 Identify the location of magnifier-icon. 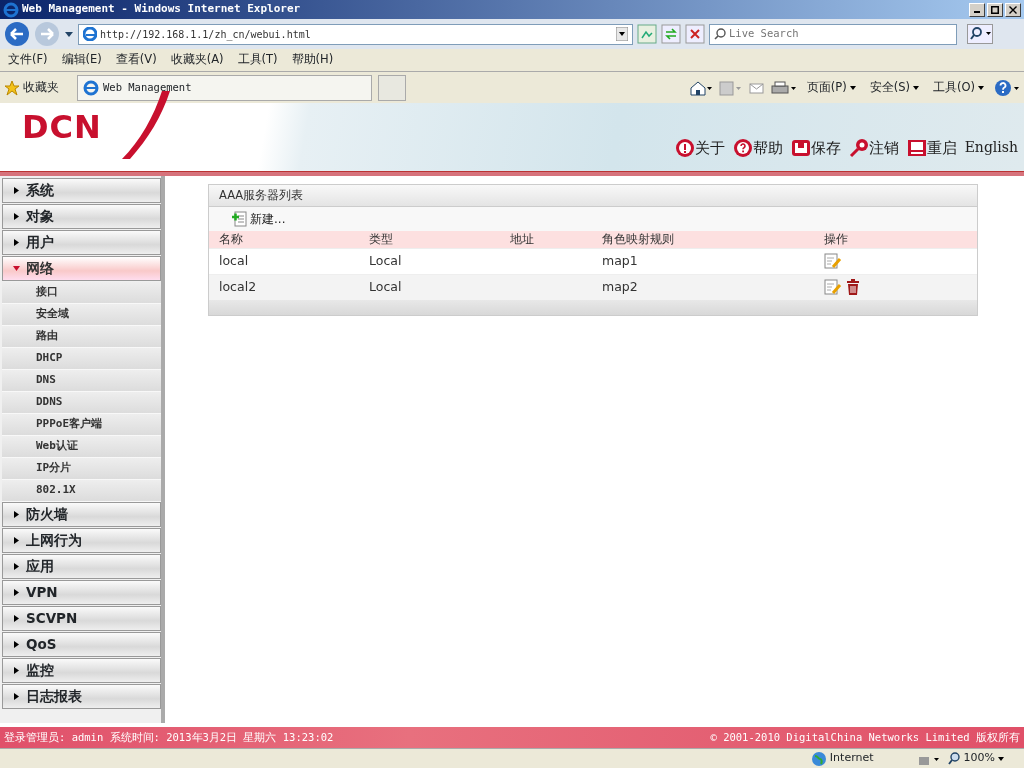
(954, 758).